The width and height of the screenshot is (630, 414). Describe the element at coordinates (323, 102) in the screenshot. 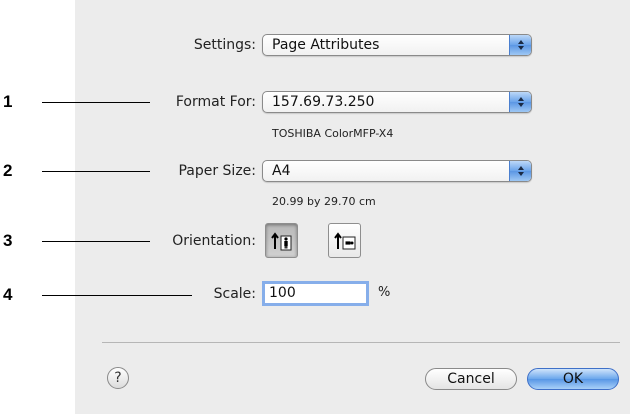

I see `format-for-value: 157.69.73.250` at that location.